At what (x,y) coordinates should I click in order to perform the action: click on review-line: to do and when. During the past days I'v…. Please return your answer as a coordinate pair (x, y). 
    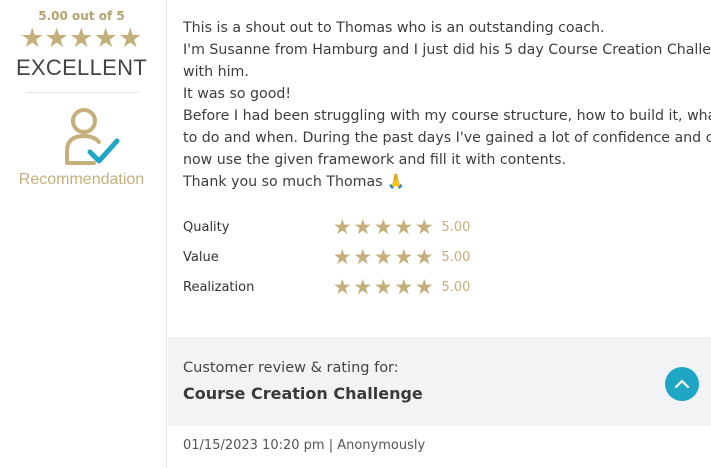
    Looking at the image, I should click on (447, 138).